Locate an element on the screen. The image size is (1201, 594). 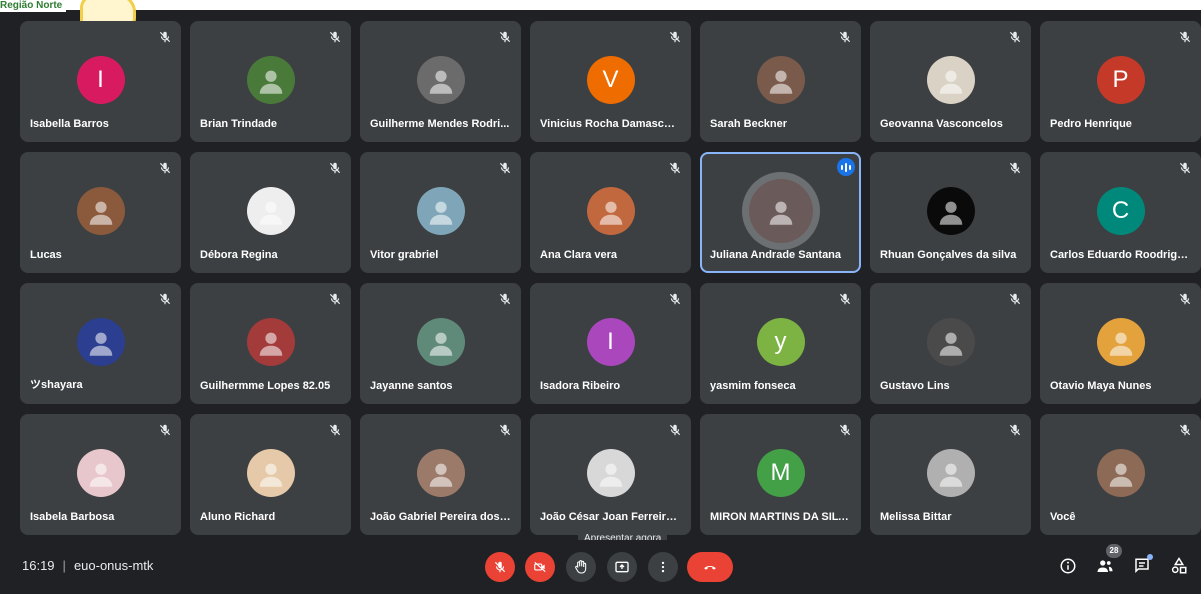
participant-tile: M MIRON MARTINS DA SILVA is located at coordinates (780, 474).